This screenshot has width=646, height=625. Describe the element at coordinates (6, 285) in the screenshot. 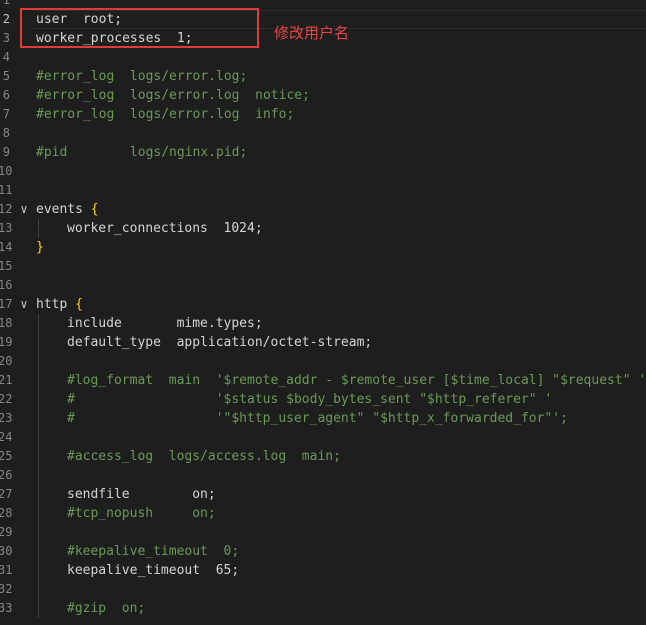

I see `line-number: 16` at that location.